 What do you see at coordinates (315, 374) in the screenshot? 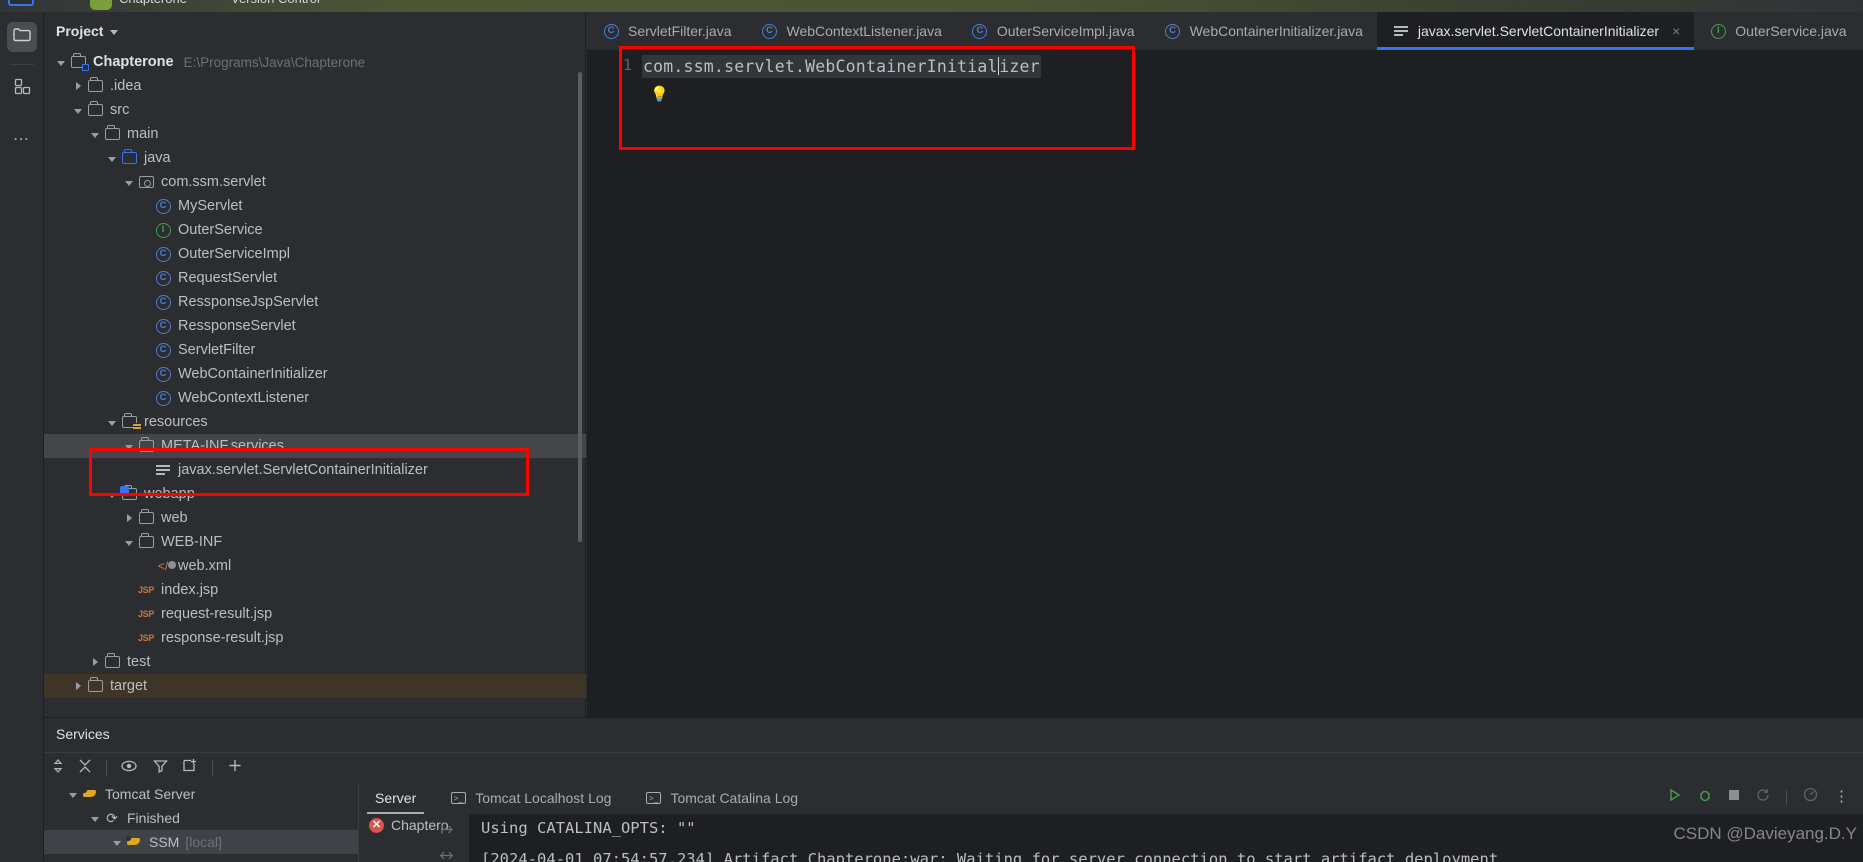
I see `tree-item-webcontainerinitializer: C WebContainerInitializer` at bounding box center [315, 374].